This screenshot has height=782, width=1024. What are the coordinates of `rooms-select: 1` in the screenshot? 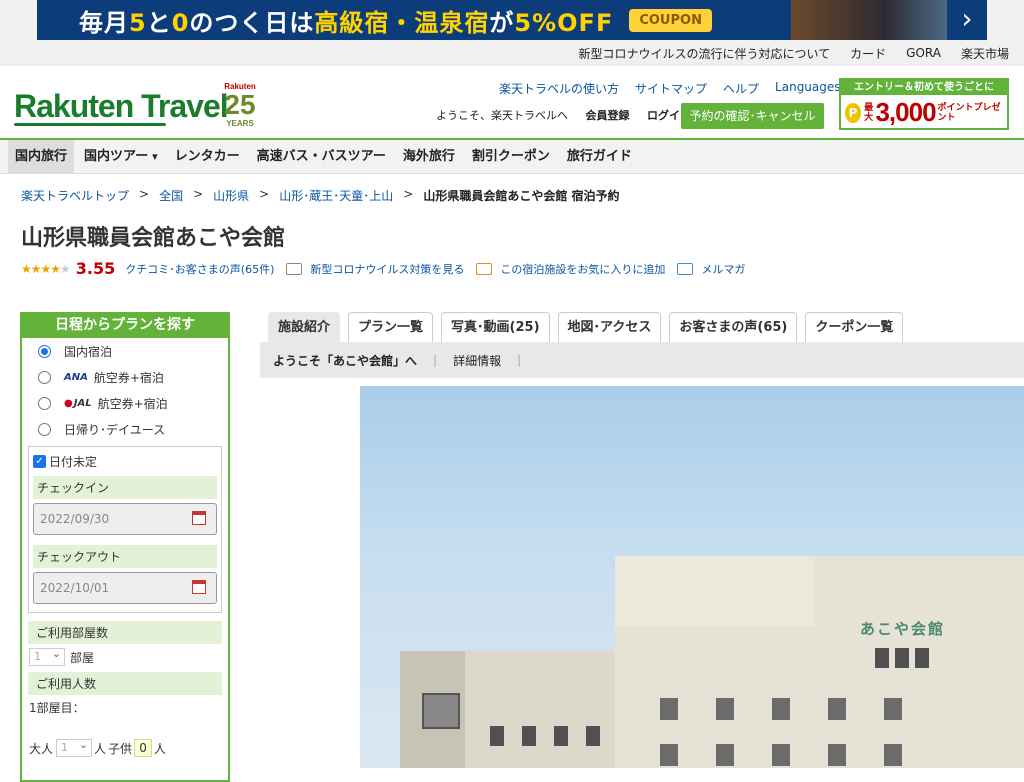 It's located at (47, 656).